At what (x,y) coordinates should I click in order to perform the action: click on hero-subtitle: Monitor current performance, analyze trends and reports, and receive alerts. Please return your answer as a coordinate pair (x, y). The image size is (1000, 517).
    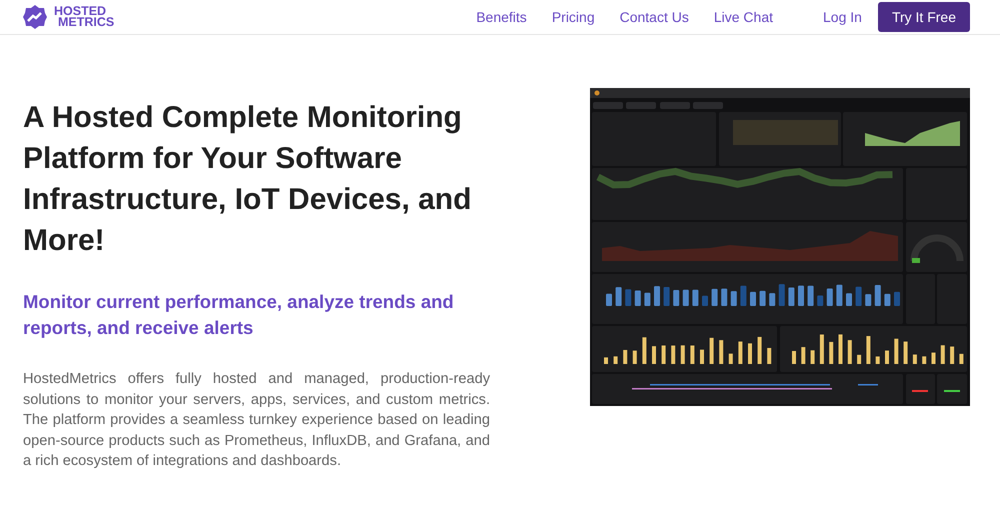
    Looking at the image, I should click on (239, 315).